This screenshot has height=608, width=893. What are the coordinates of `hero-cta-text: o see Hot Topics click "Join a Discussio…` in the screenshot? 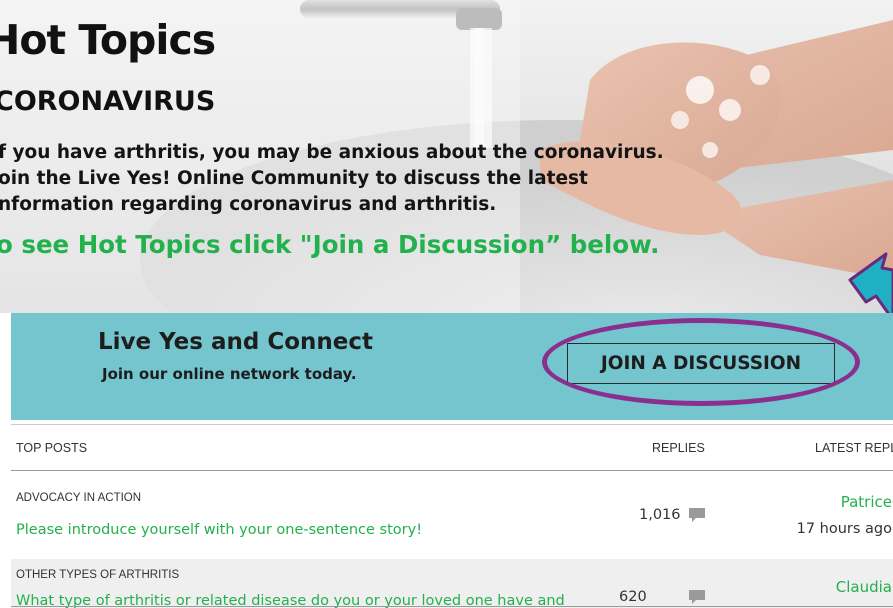 It's located at (330, 244).